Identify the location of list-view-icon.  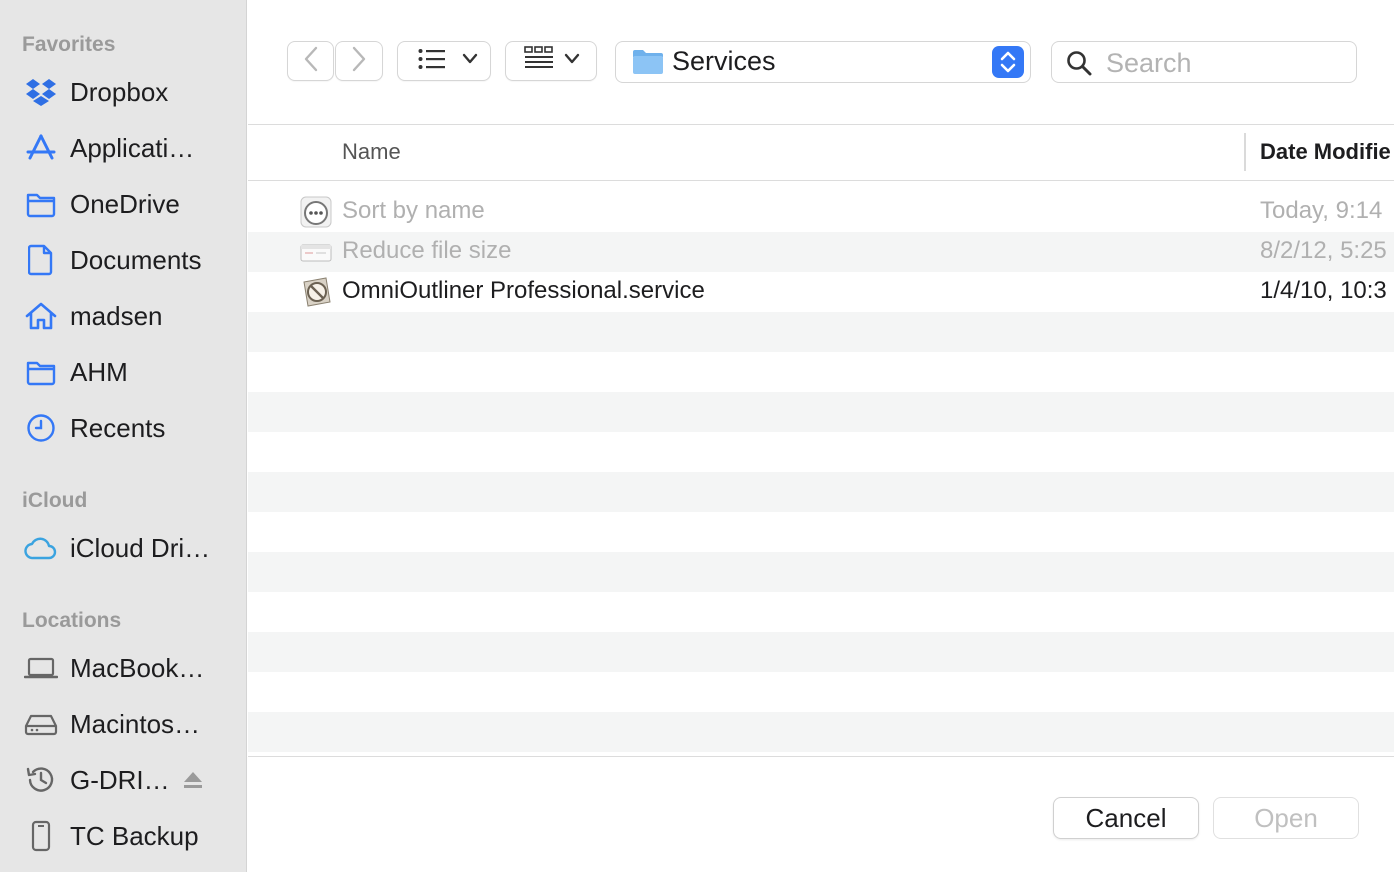
(432, 61).